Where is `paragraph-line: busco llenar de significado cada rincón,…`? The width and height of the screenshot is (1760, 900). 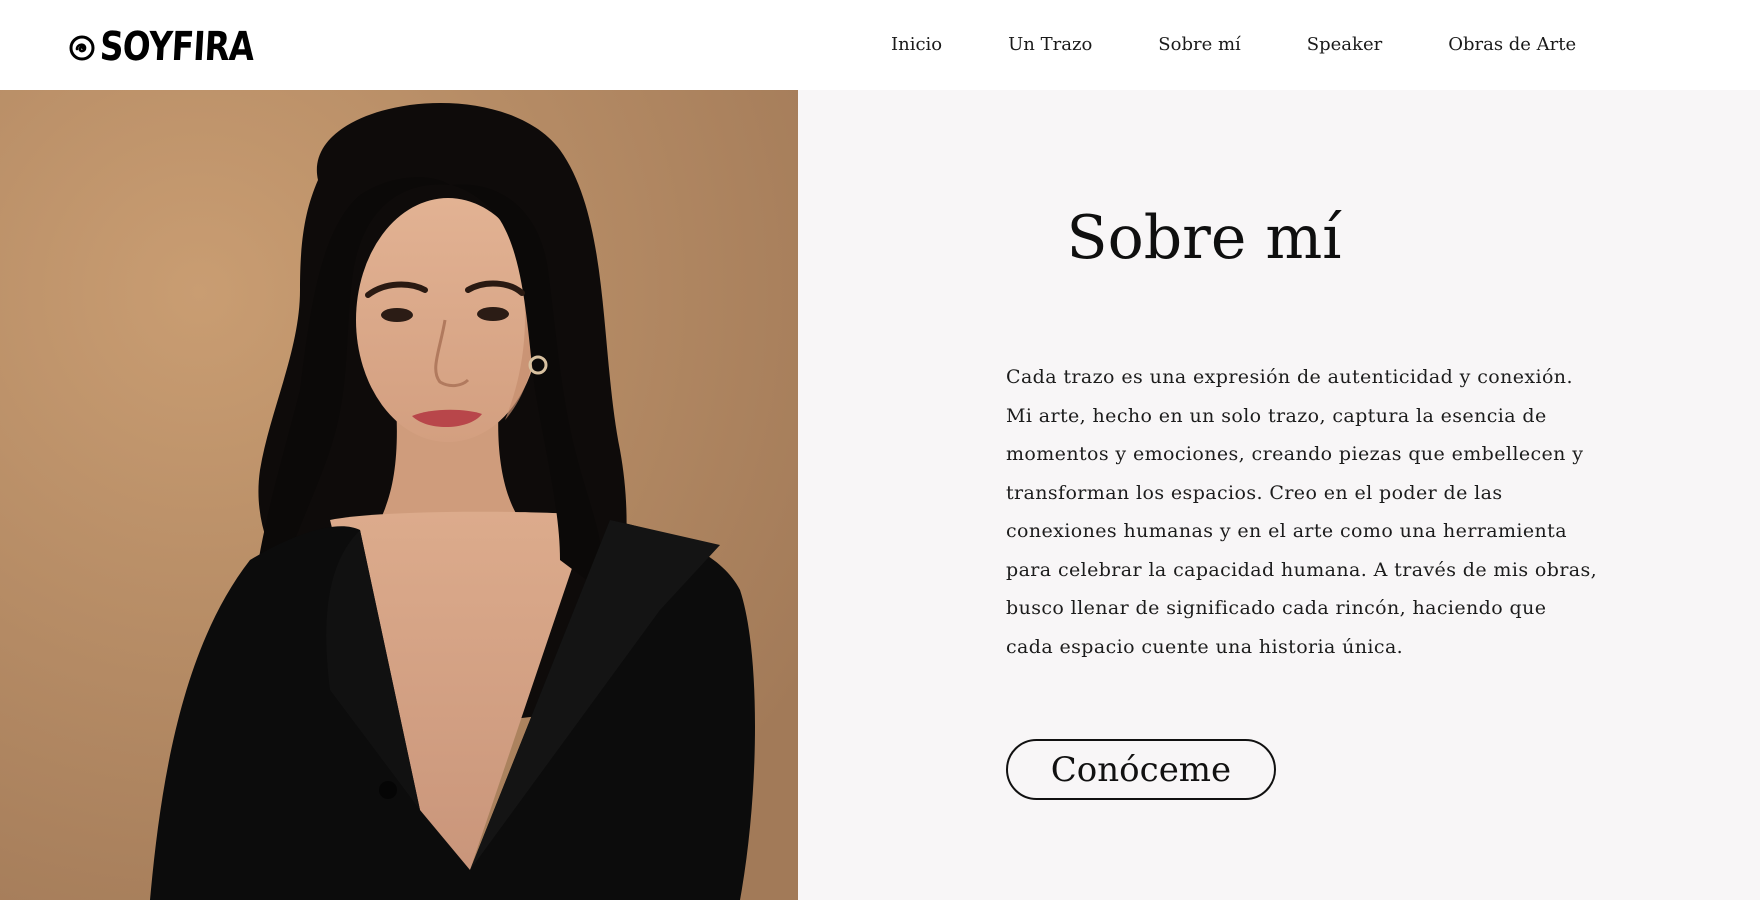 paragraph-line: busco llenar de significado cada rincón,… is located at coordinates (1276, 608).